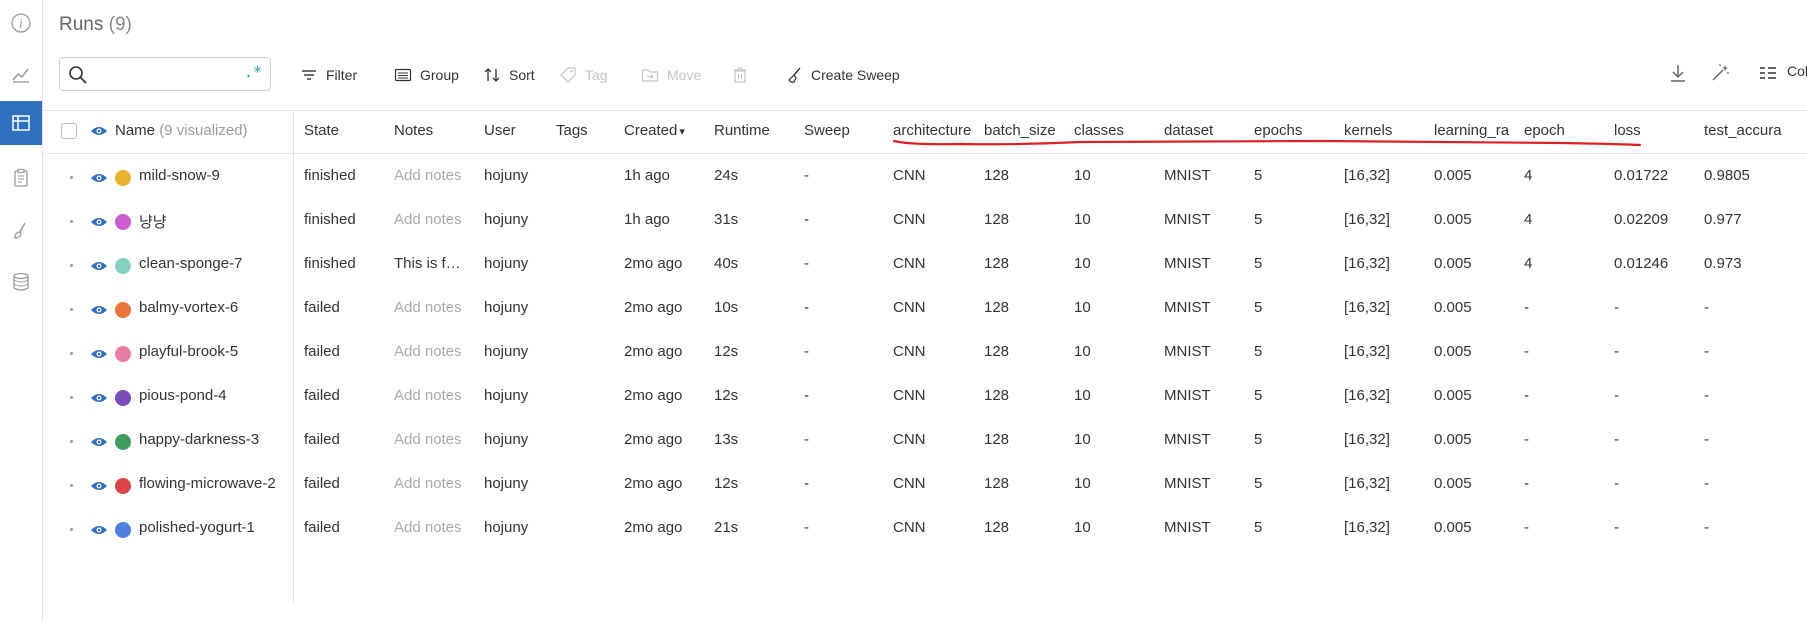  Describe the element at coordinates (1204, 130) in the screenshot. I see `column-header-dataset: dataset` at that location.